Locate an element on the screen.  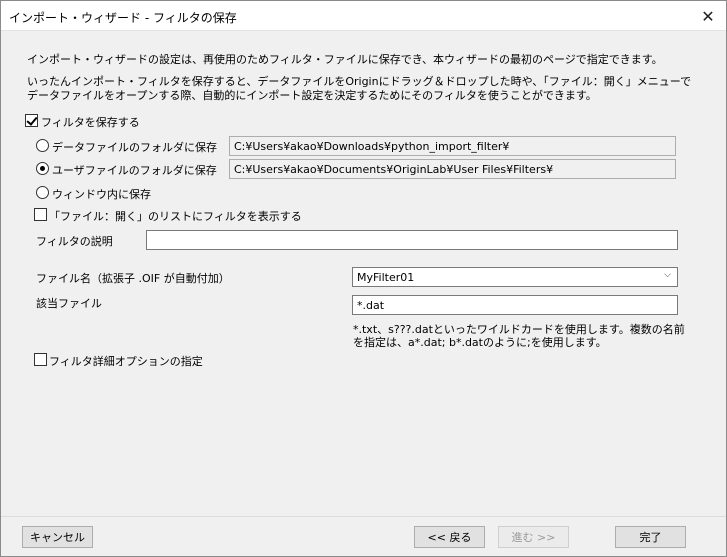
save-in-window-radio is located at coordinates (42, 192).